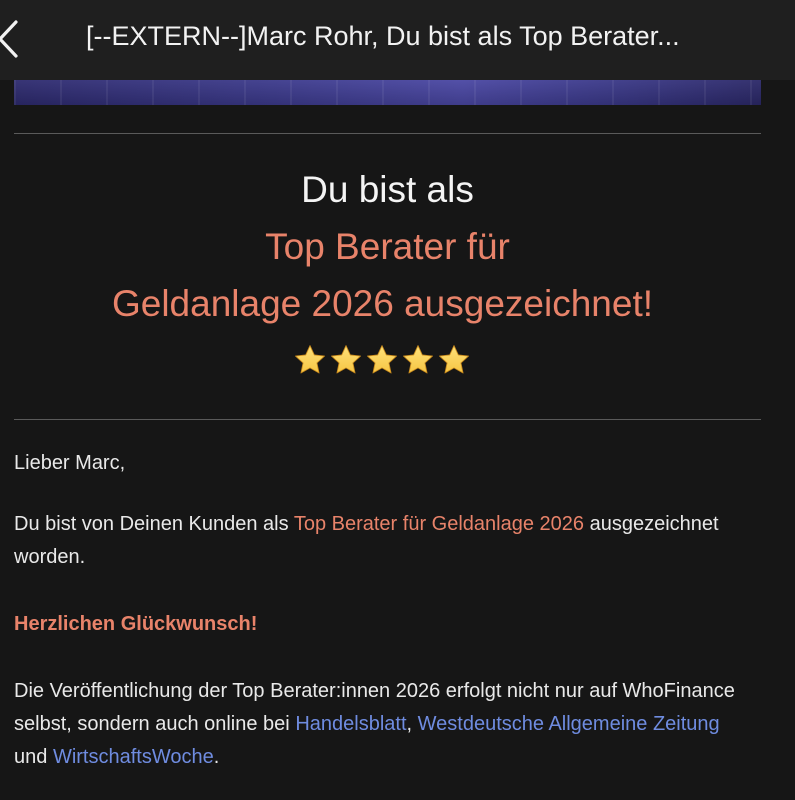 This screenshot has width=795, height=800. Describe the element at coordinates (569, 724) in the screenshot. I see `link-waz: Westdeutsche Allgemeine Zeitung` at that location.